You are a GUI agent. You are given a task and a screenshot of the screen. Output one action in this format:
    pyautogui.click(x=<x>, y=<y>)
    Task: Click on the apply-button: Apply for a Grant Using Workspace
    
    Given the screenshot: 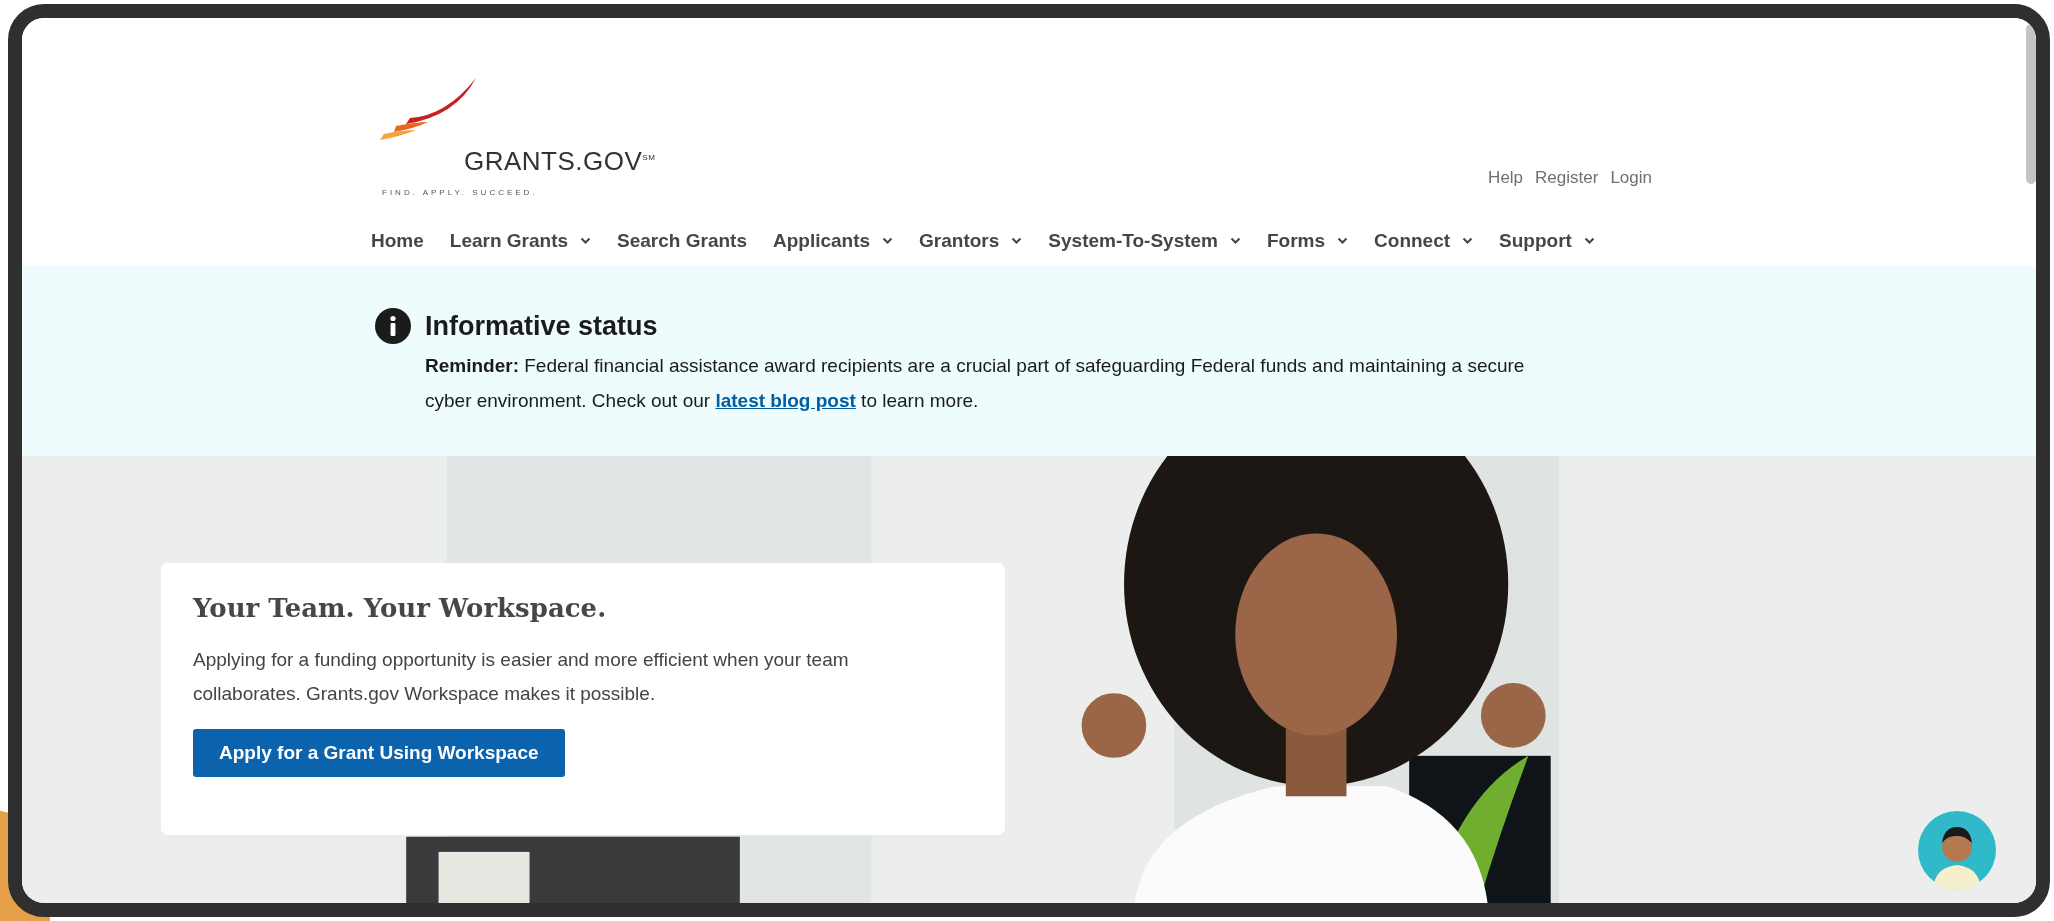 What is the action you would take?
    pyautogui.click(x=379, y=753)
    